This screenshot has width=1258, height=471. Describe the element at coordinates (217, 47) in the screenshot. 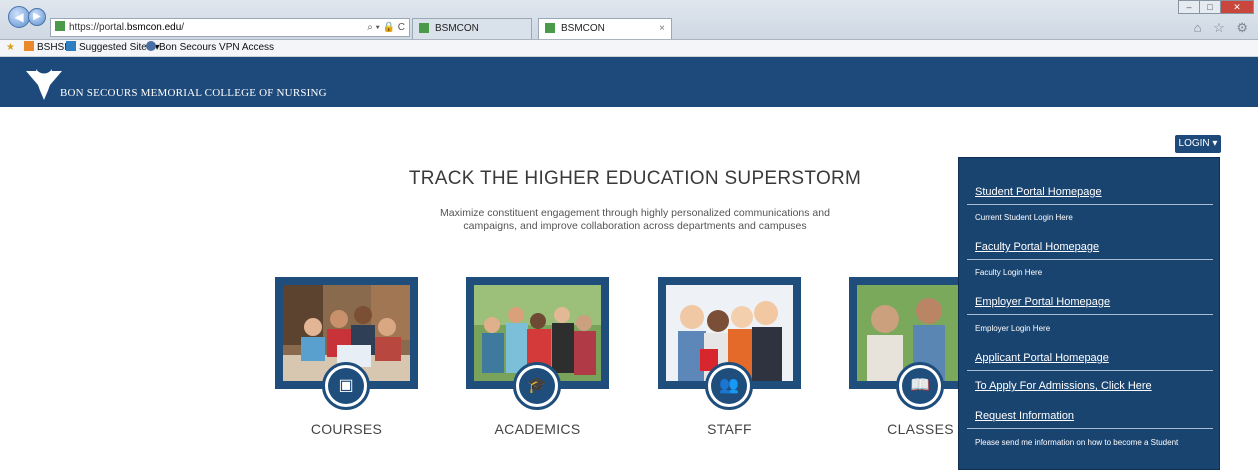

I see `favorite-label: Bon Secours VPN Access` at that location.